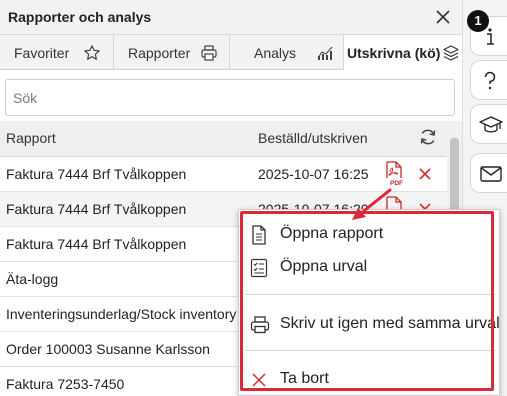 Image resolution: width=507 pixels, height=396 pixels. What do you see at coordinates (324, 266) in the screenshot?
I see `menu-item-label: Öppna urval` at bounding box center [324, 266].